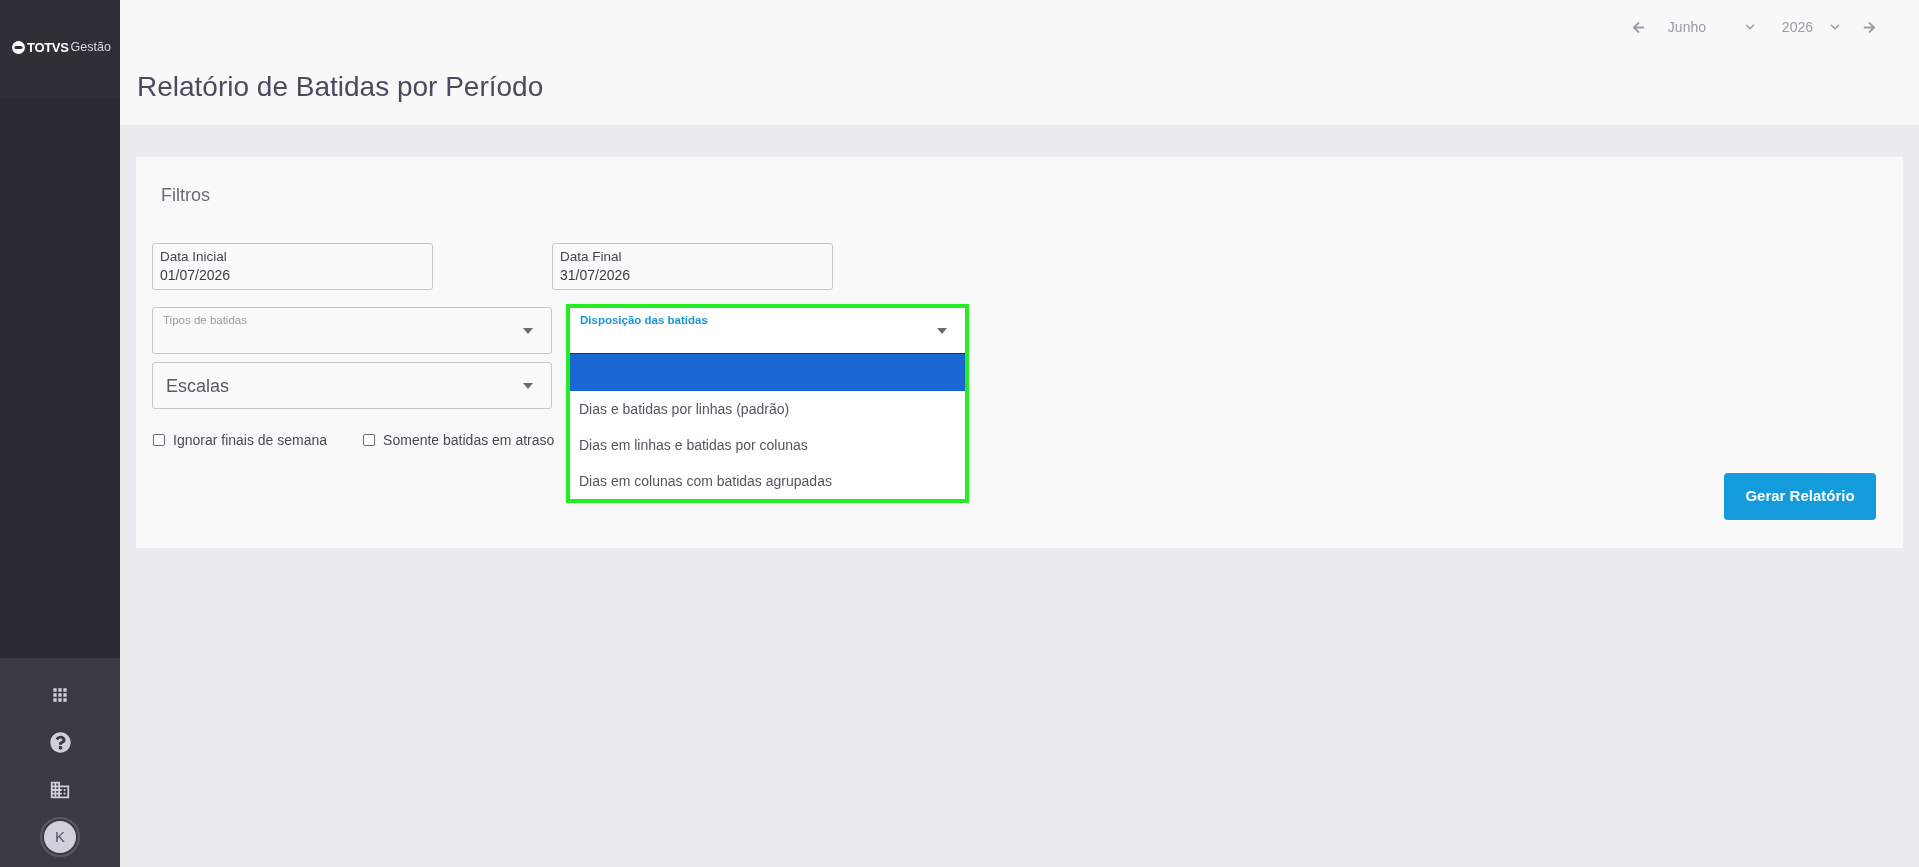  Describe the element at coordinates (60, 837) in the screenshot. I see `user-avatar: K` at that location.